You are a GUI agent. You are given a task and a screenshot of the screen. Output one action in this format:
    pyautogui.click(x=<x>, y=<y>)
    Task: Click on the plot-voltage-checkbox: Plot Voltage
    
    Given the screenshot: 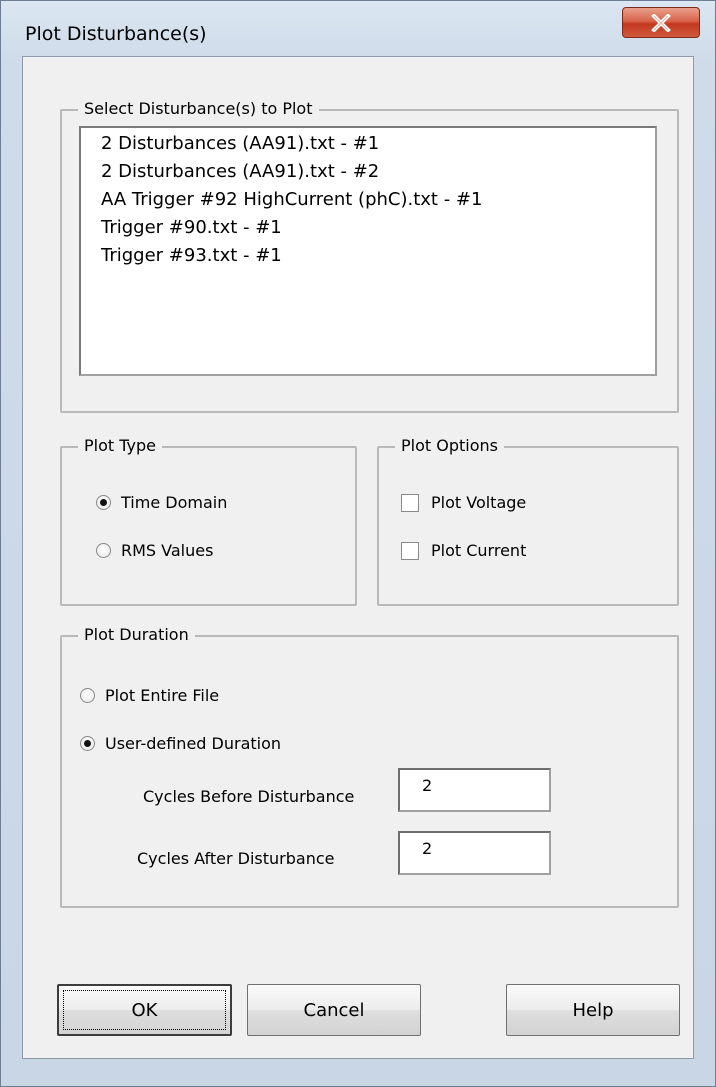 What is the action you would take?
    pyautogui.click(x=463, y=502)
    